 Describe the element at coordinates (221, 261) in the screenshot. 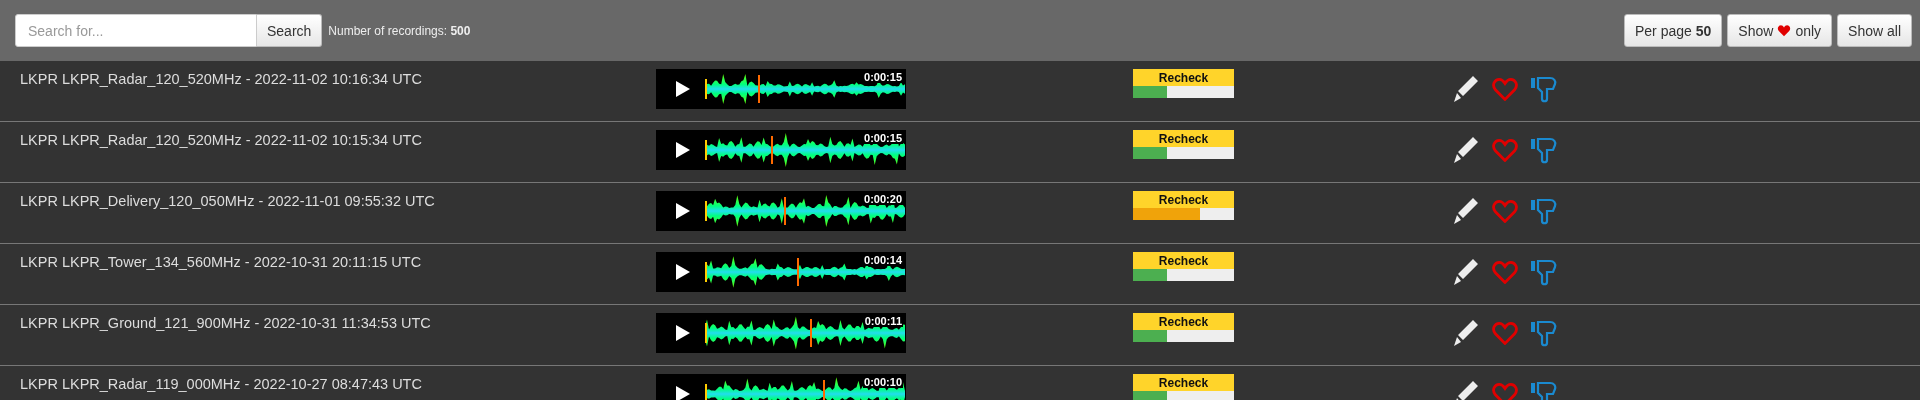

I see `recording-title: LKPR LKPR_Tower_134_560MHz - 2022-10-31 20:11:15 UTC` at that location.